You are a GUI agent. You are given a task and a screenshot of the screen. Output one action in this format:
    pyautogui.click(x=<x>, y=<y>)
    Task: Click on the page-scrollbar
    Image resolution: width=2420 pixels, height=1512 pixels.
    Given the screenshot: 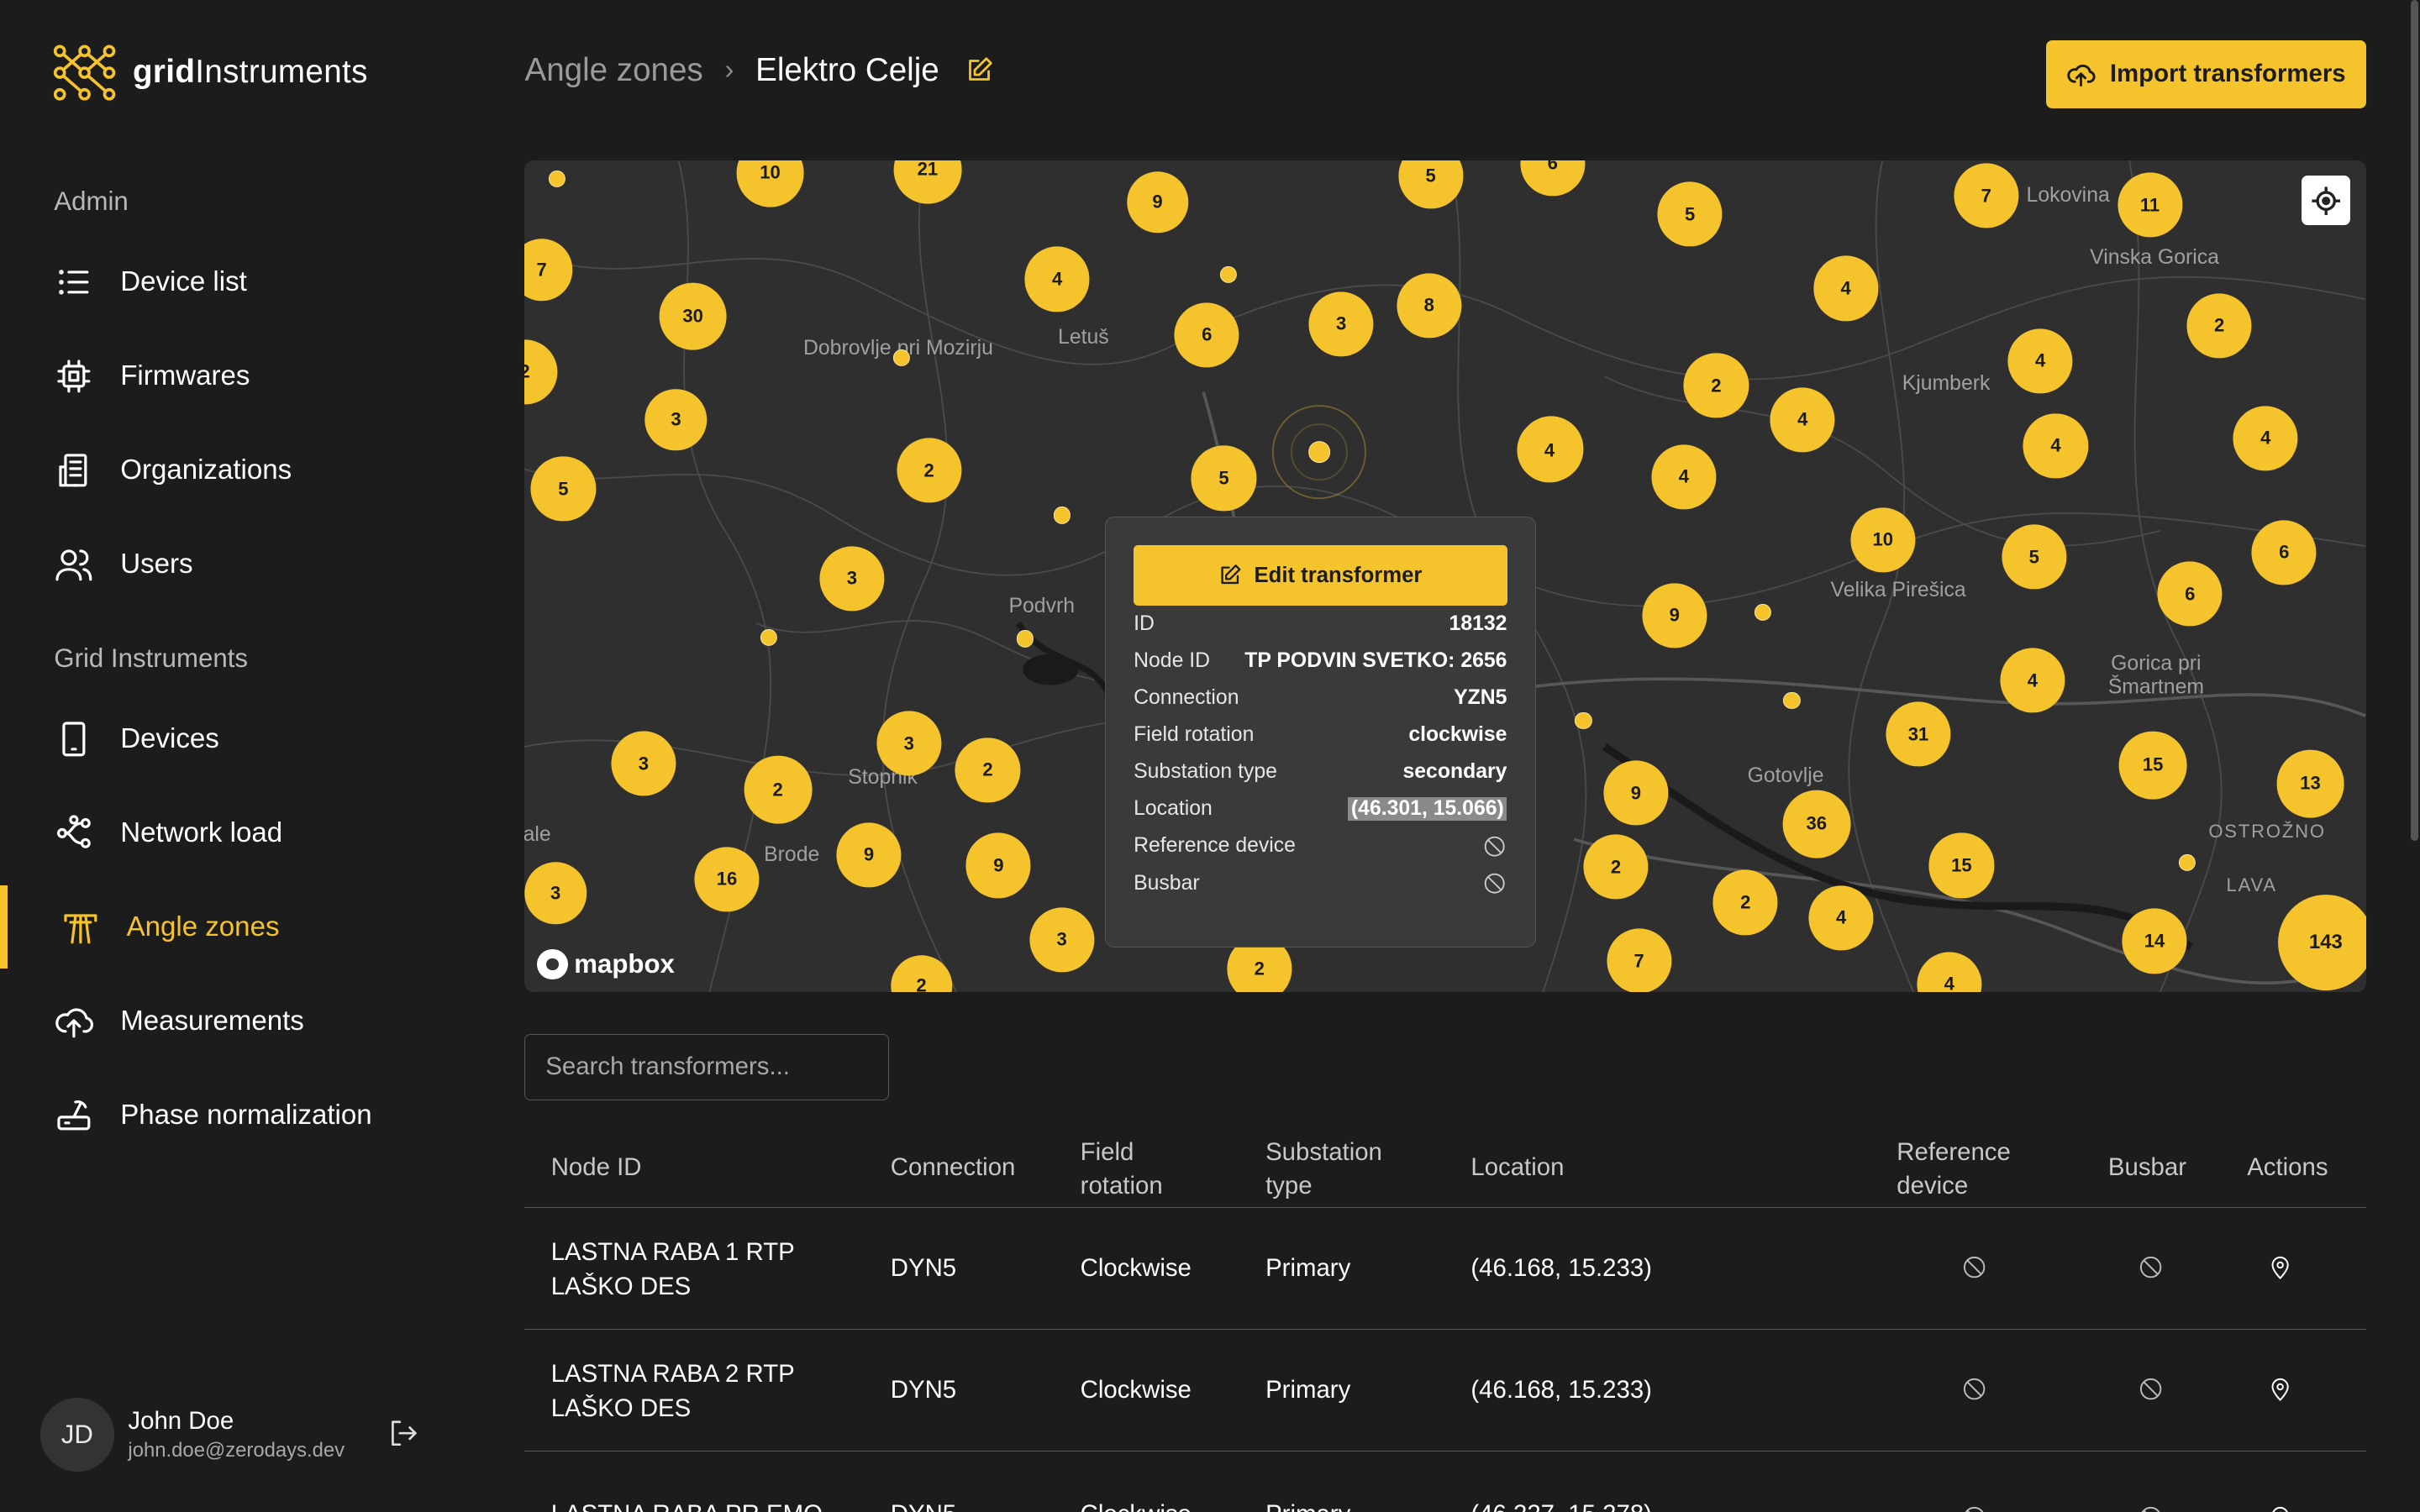 What is the action you would take?
    pyautogui.click(x=2414, y=420)
    